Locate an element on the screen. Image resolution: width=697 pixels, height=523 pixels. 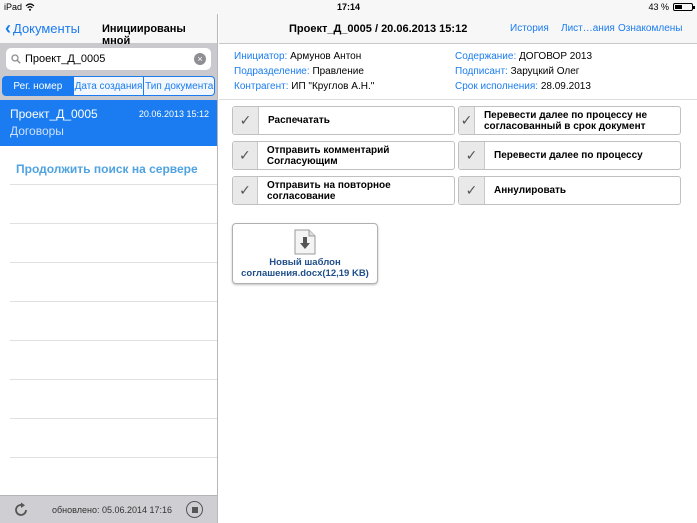
status-time: 17:14 is located at coordinates (348, 7).